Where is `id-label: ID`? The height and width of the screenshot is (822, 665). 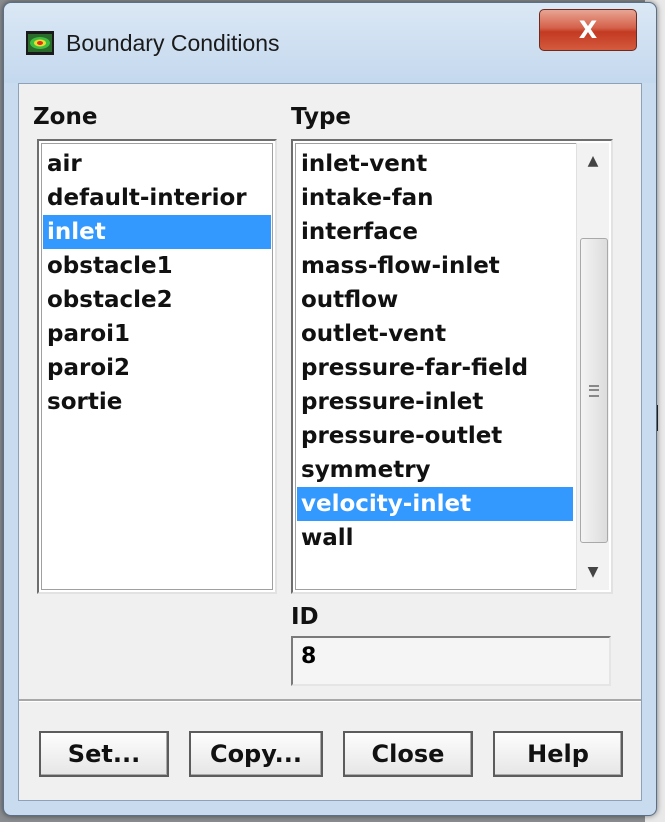
id-label: ID is located at coordinates (305, 617).